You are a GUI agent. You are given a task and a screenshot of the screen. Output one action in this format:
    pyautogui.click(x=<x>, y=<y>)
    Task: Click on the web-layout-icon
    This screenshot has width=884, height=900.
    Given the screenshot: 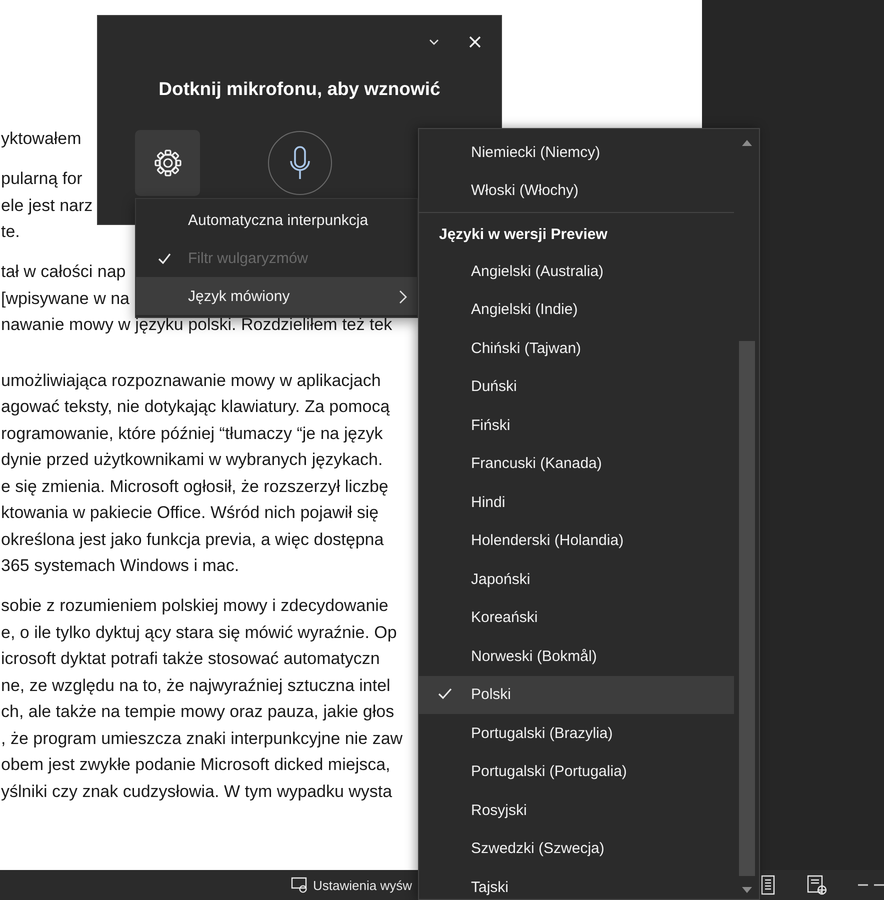 What is the action you would take?
    pyautogui.click(x=817, y=885)
    